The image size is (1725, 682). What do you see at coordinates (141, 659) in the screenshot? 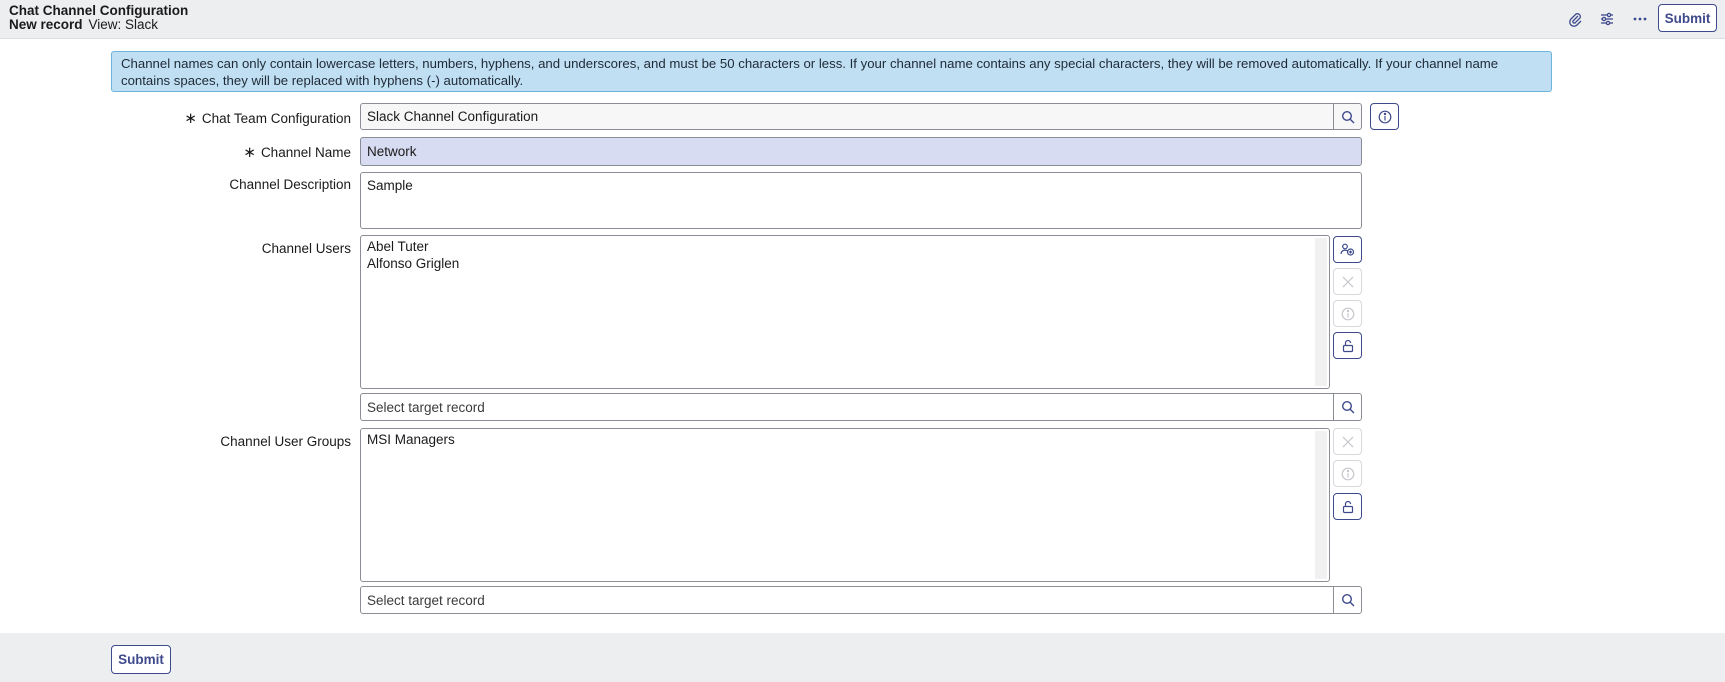
I see `footer-submit-button: Submit` at bounding box center [141, 659].